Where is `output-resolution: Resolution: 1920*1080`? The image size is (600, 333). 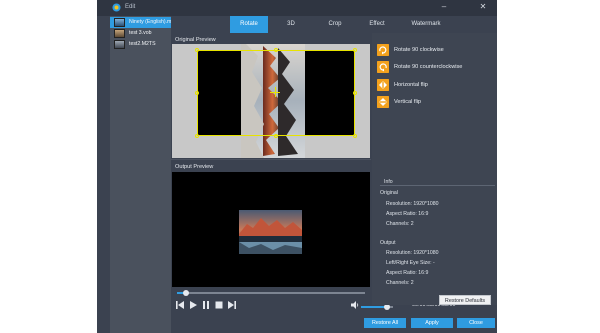
output-resolution: Resolution: 1920*1080 is located at coordinates (412, 253).